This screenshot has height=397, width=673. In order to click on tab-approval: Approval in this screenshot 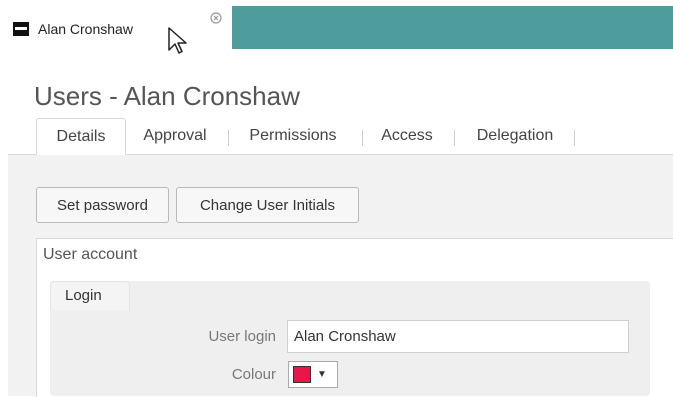, I will do `click(175, 136)`.